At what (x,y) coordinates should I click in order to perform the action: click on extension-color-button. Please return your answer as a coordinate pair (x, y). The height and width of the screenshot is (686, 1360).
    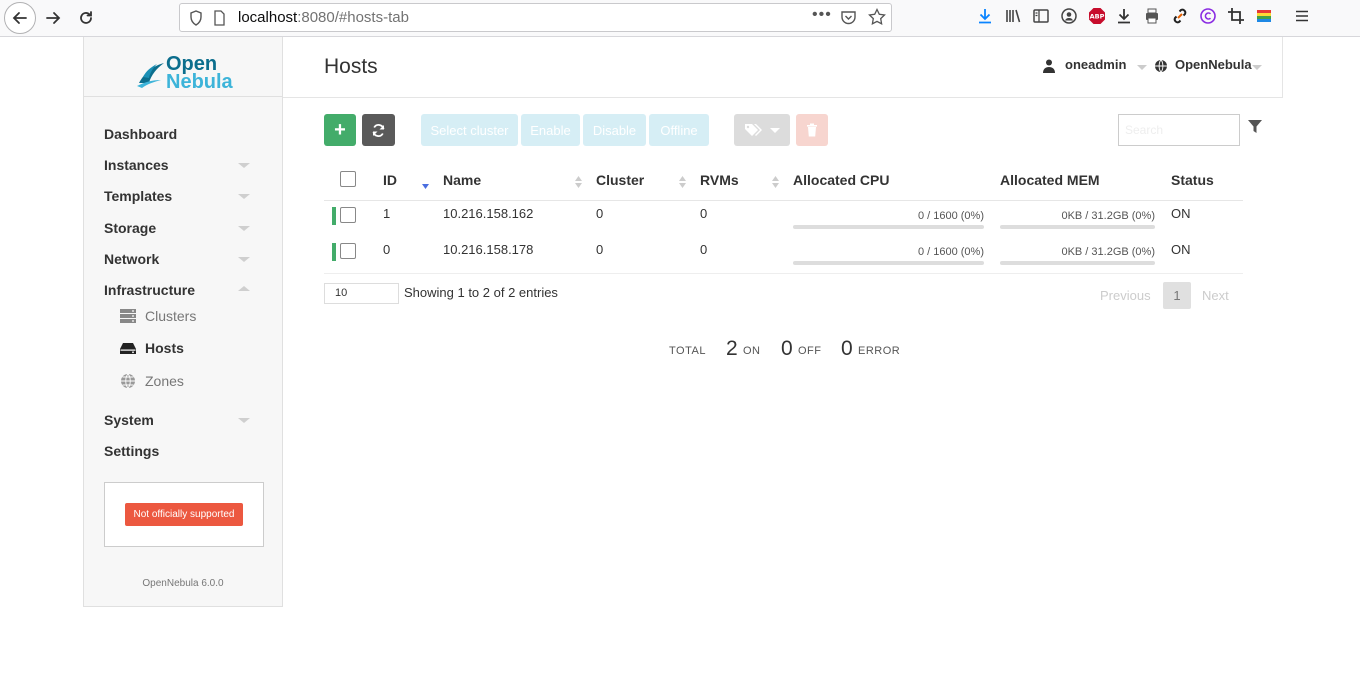
    Looking at the image, I should click on (1264, 16).